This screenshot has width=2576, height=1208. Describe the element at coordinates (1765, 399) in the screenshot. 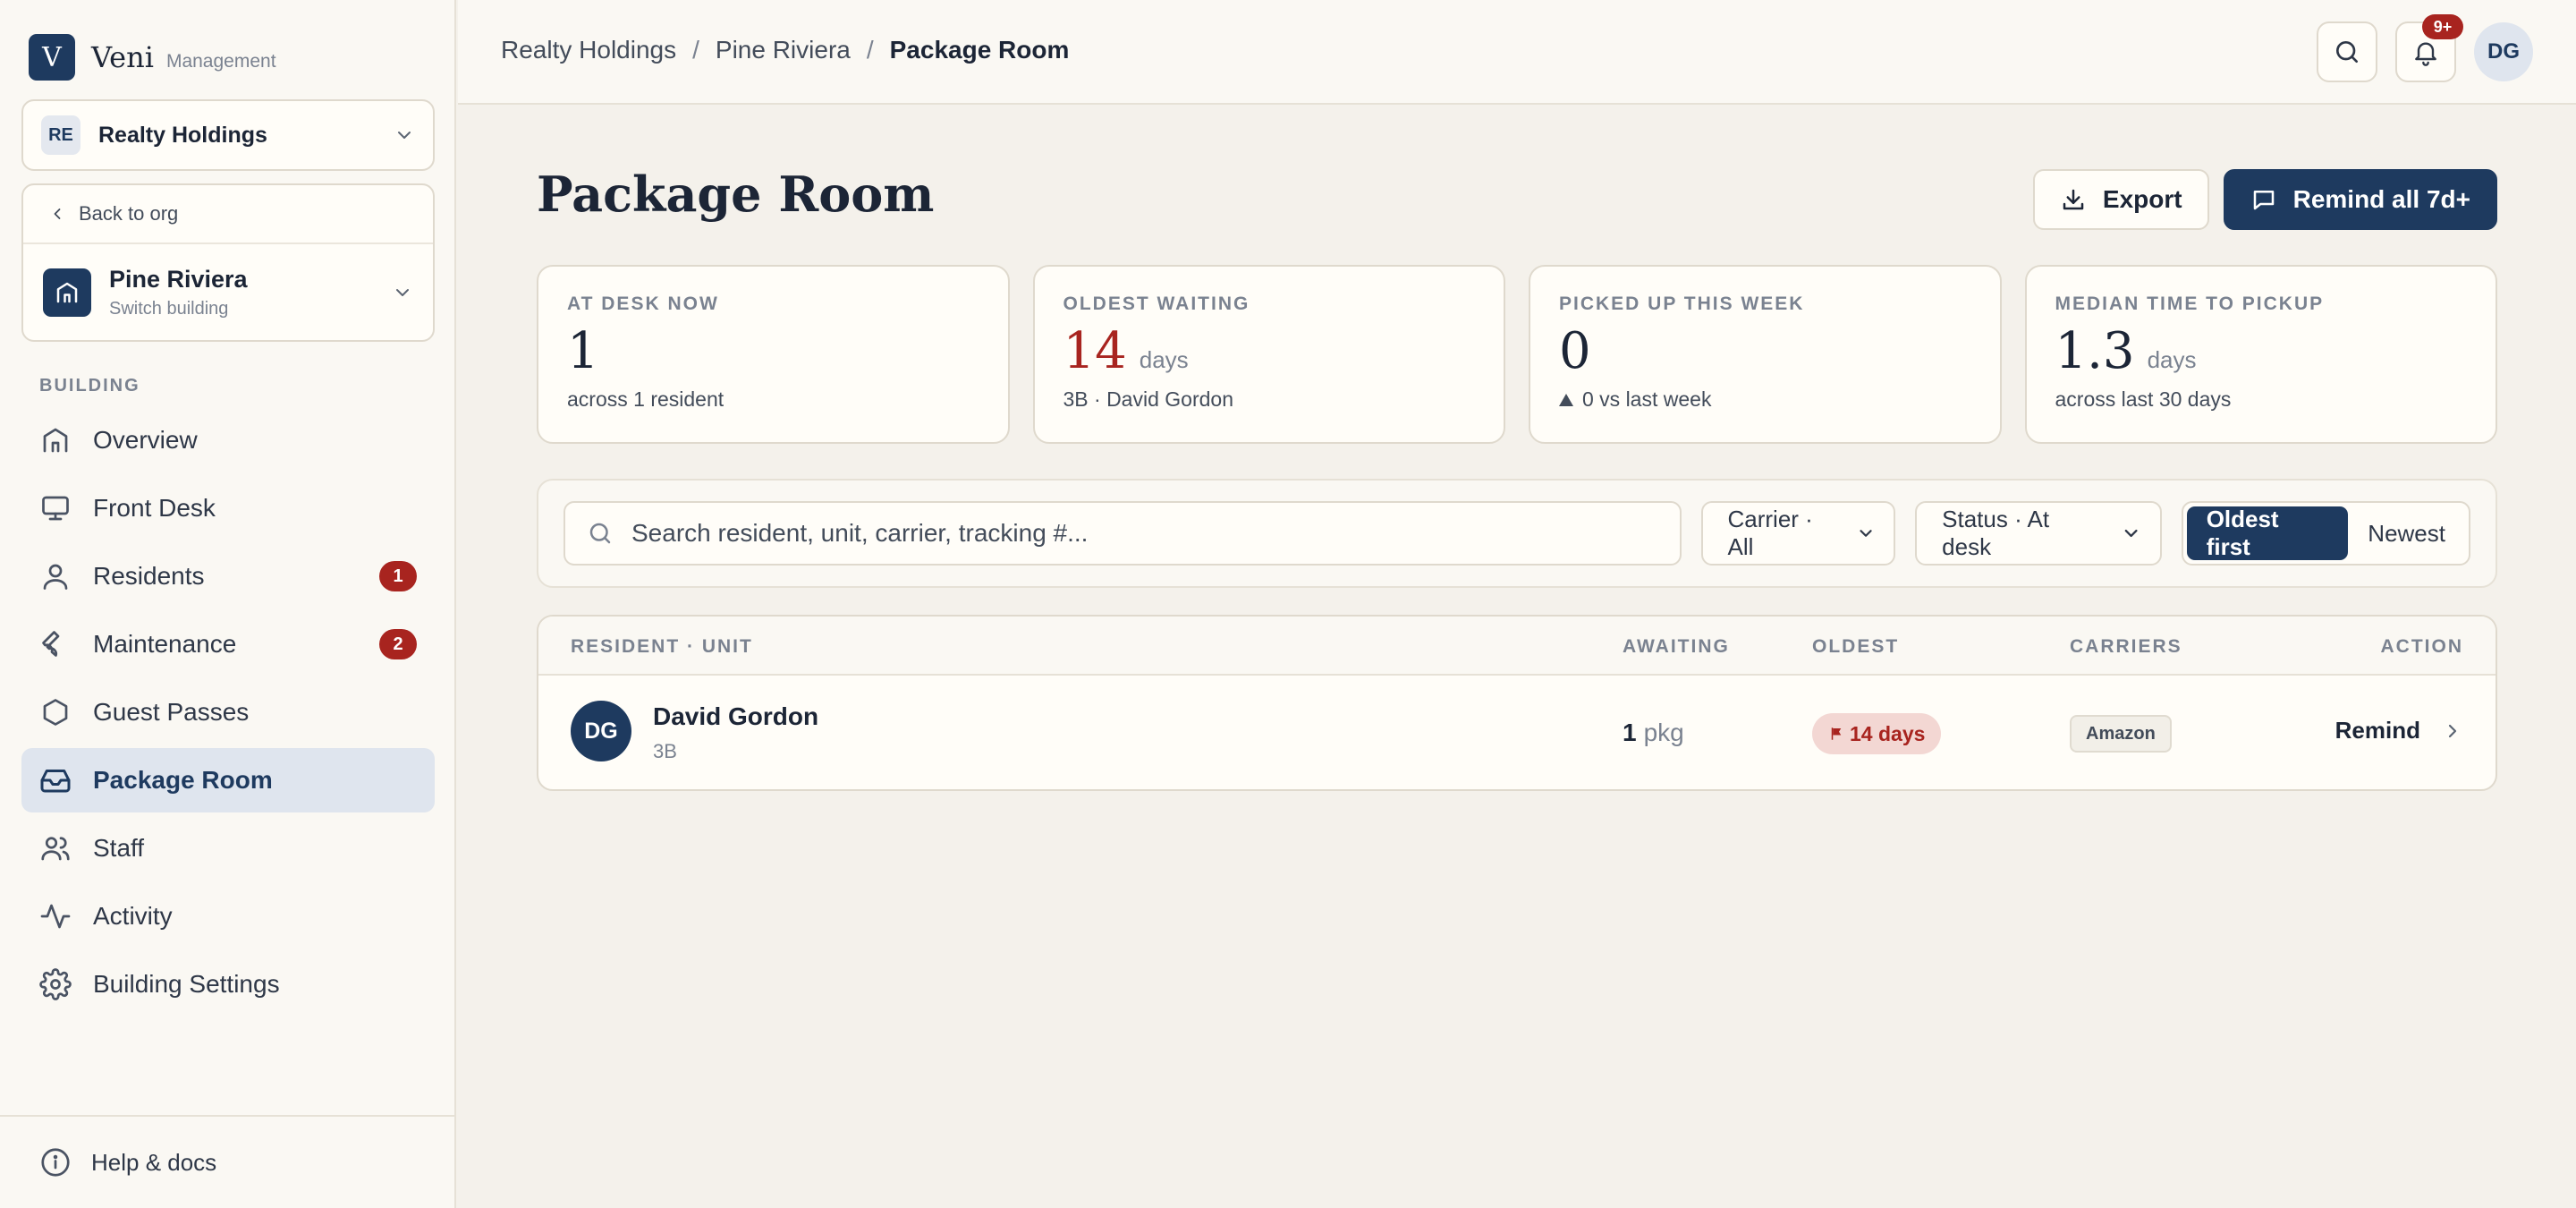

I see `stat-subtext-row: 0 vs last week` at that location.